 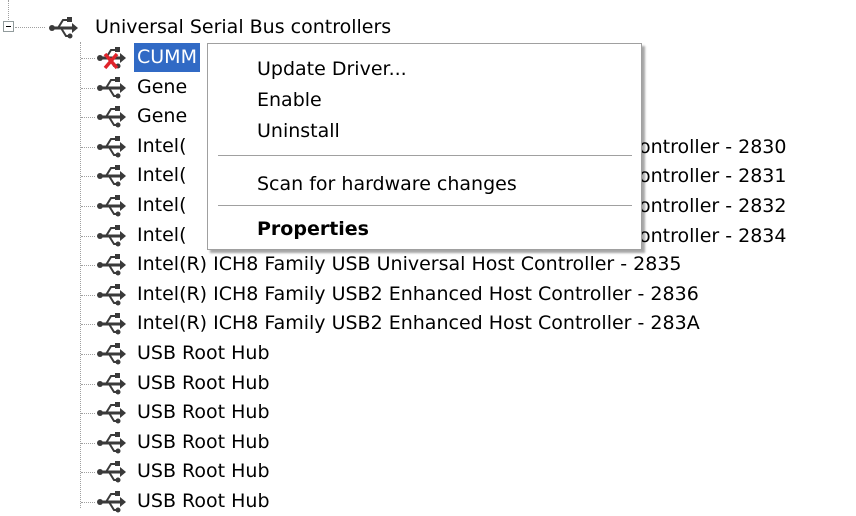 What do you see at coordinates (8, 26) in the screenshot?
I see `collapse-expander-icon` at bounding box center [8, 26].